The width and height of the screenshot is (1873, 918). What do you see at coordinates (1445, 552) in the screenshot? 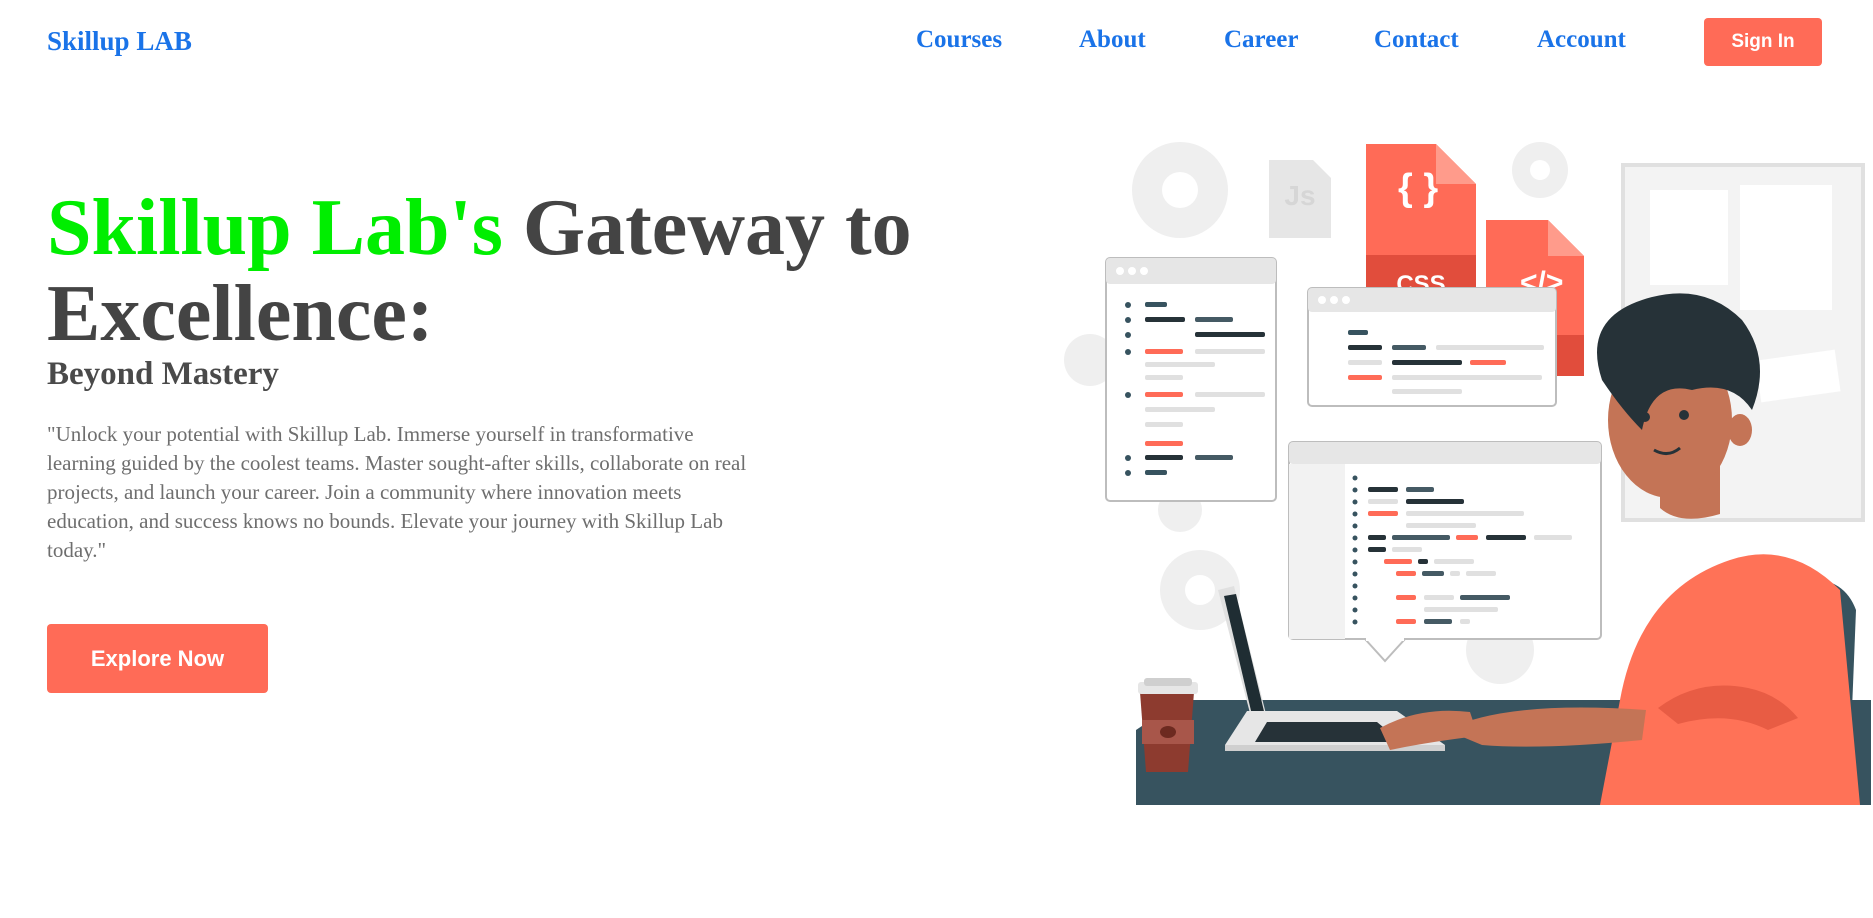
I see `code-window-editor` at bounding box center [1445, 552].